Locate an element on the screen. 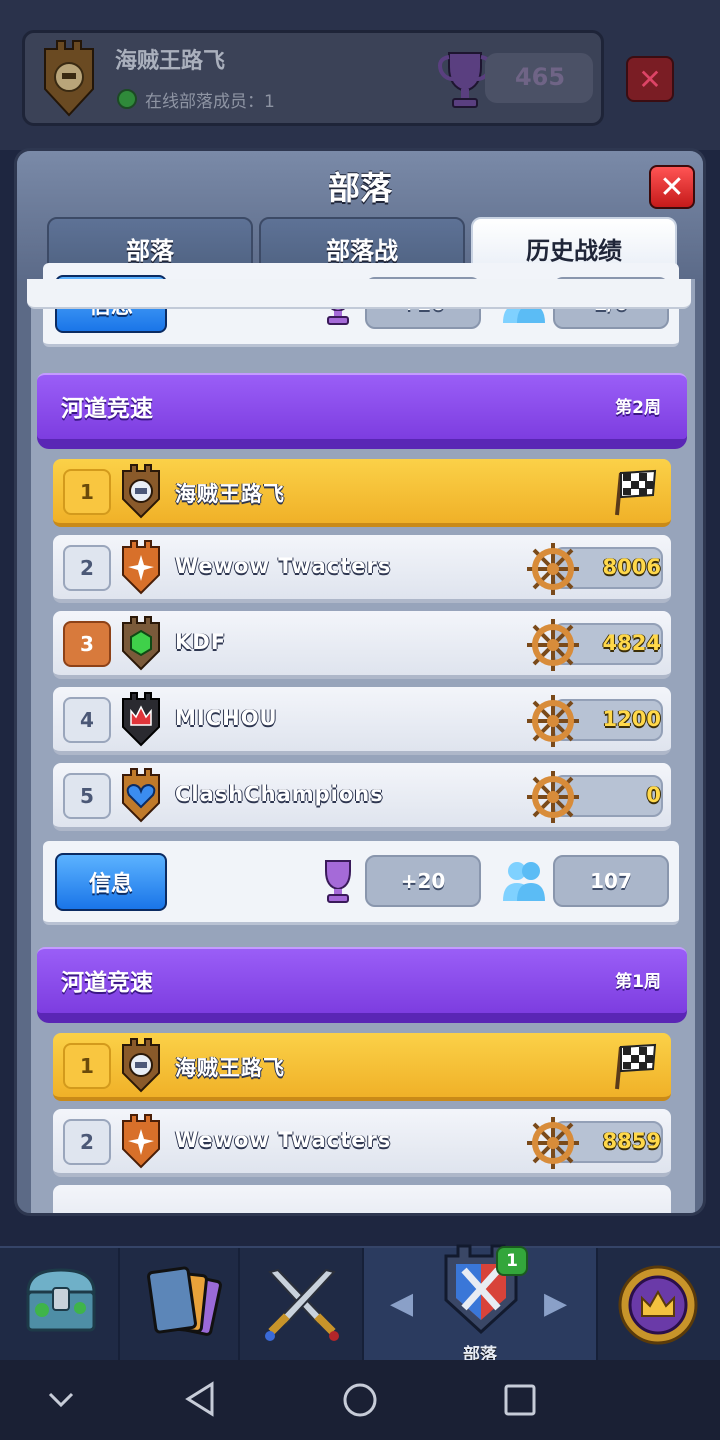  rank-row: 5 ClashChampions 0 is located at coordinates (362, 797).